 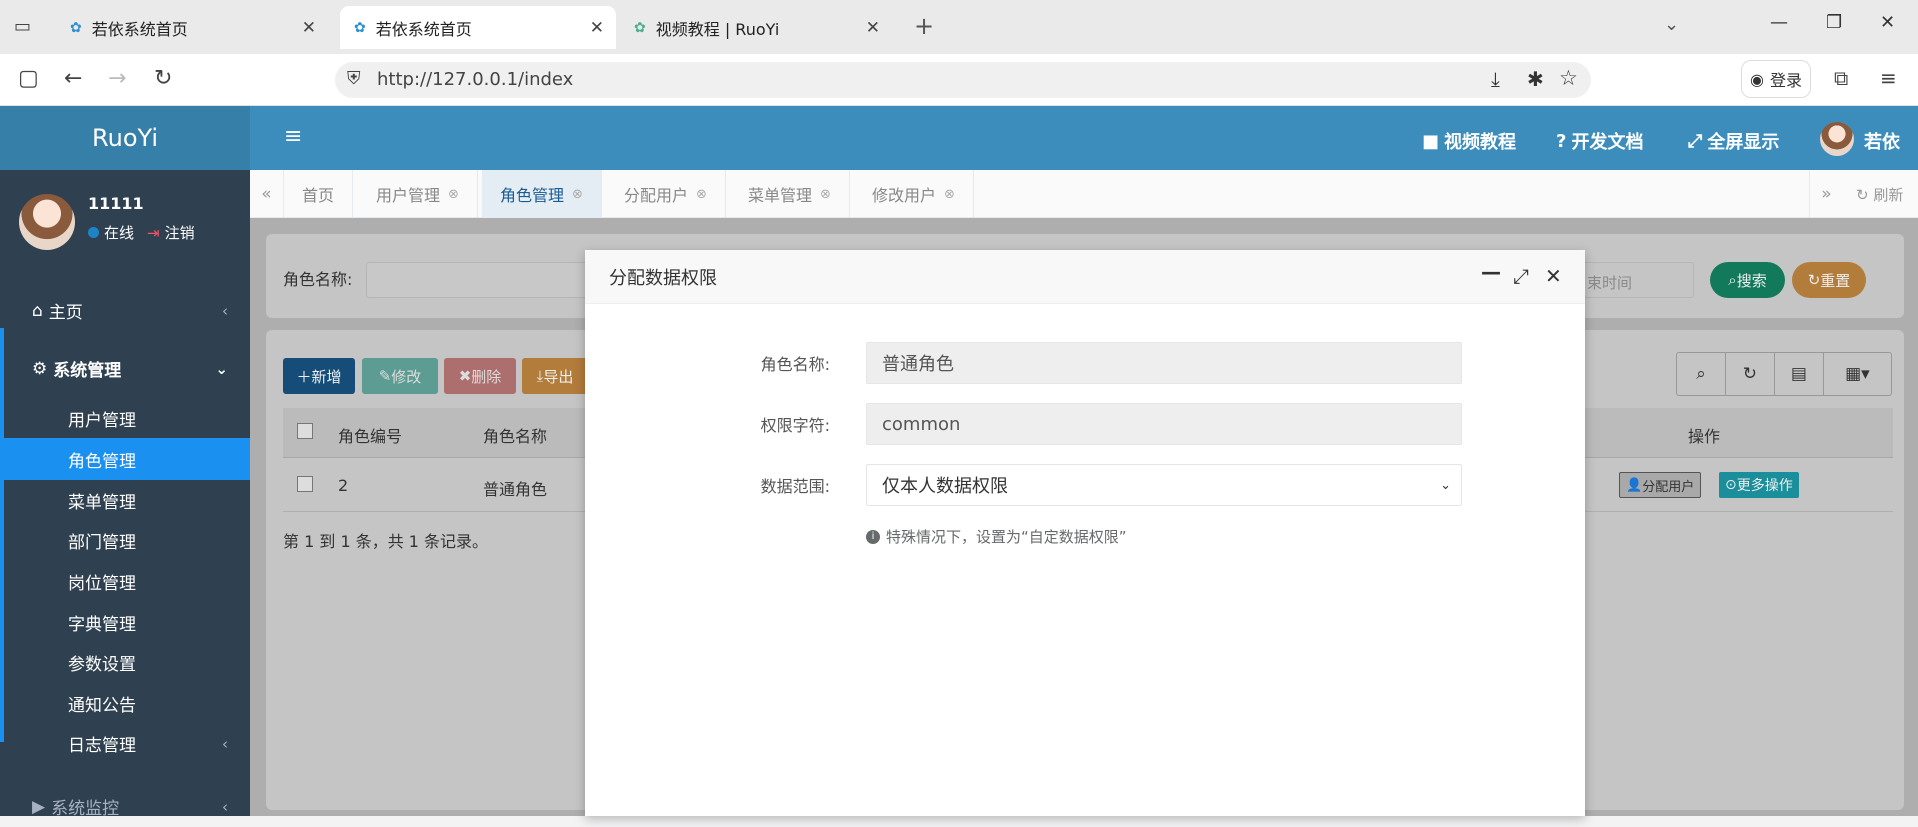 I want to click on sidebar-item-label: 日志管理, so click(x=102, y=746).